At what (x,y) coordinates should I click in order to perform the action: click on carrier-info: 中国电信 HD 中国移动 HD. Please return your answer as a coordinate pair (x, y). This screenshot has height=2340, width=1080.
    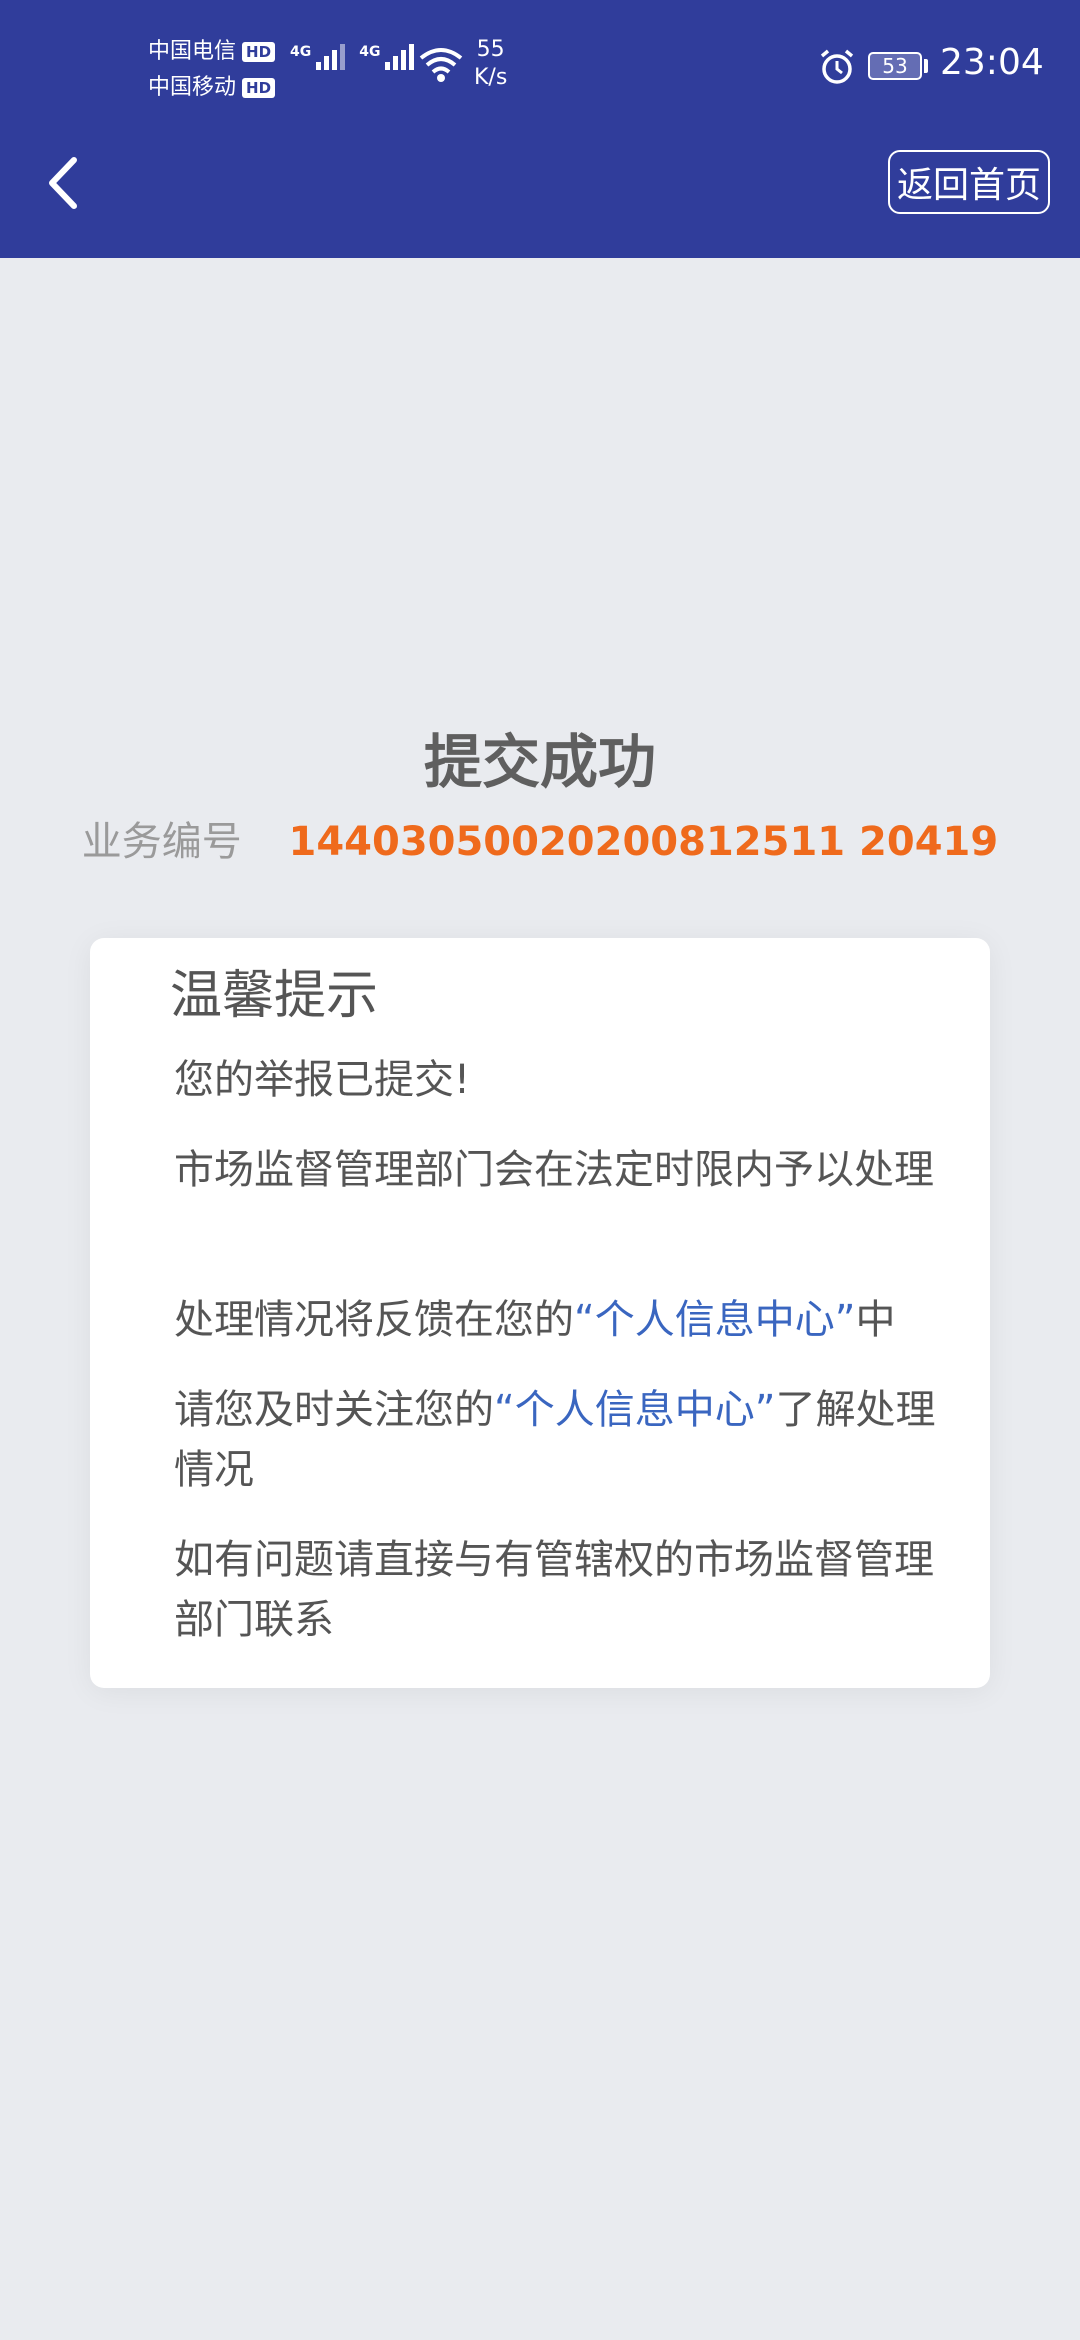
    Looking at the image, I should click on (212, 70).